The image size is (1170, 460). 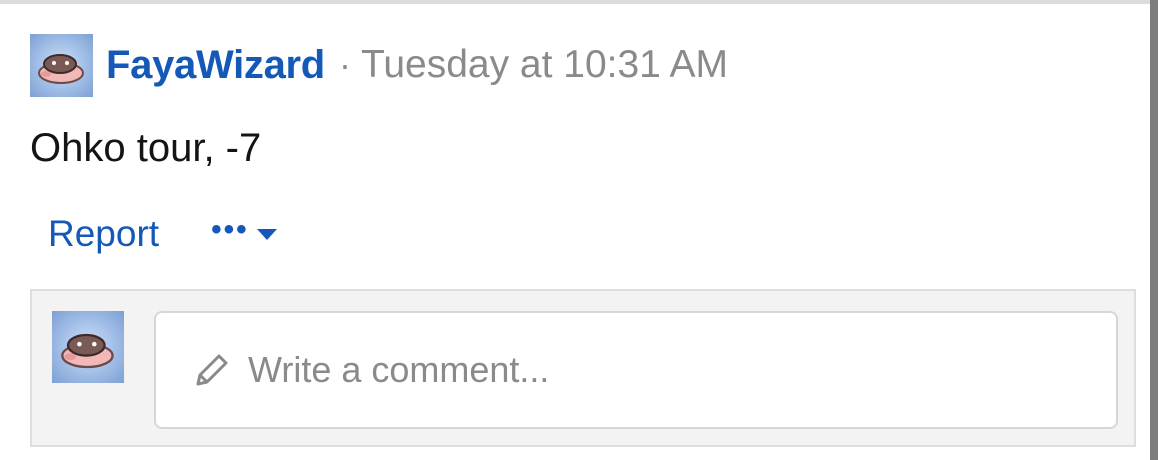 I want to click on top-divider, so click(x=575, y=2).